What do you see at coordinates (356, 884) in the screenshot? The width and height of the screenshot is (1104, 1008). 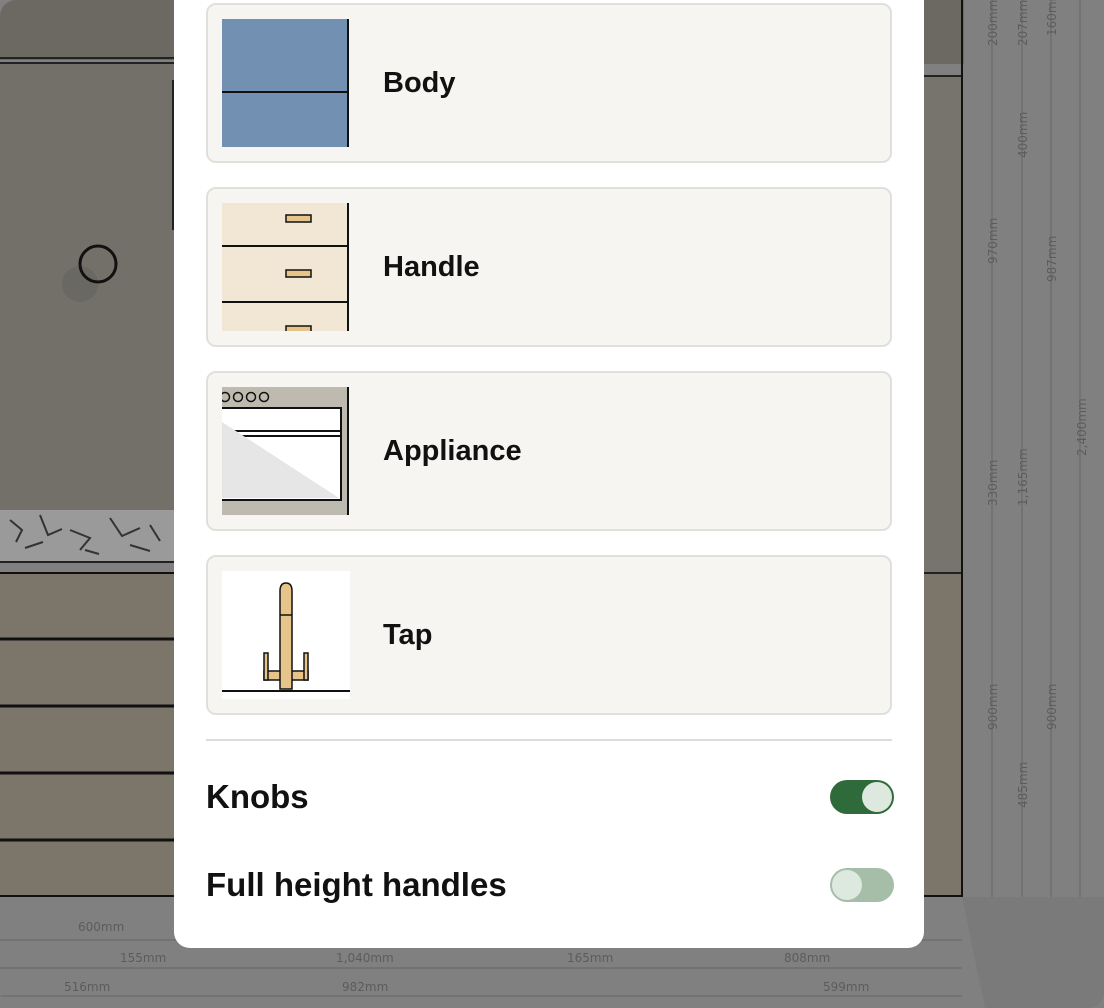 I see `toggle-label: Full height handles` at bounding box center [356, 884].